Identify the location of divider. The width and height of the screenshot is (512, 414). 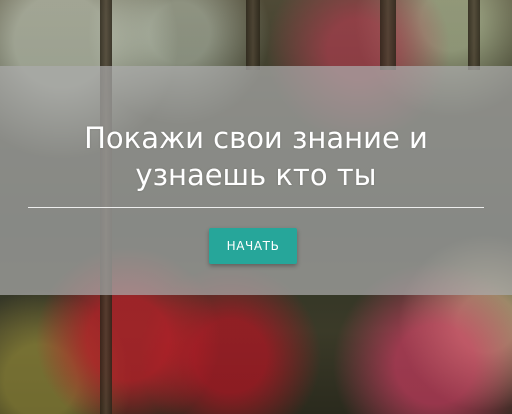
(256, 207).